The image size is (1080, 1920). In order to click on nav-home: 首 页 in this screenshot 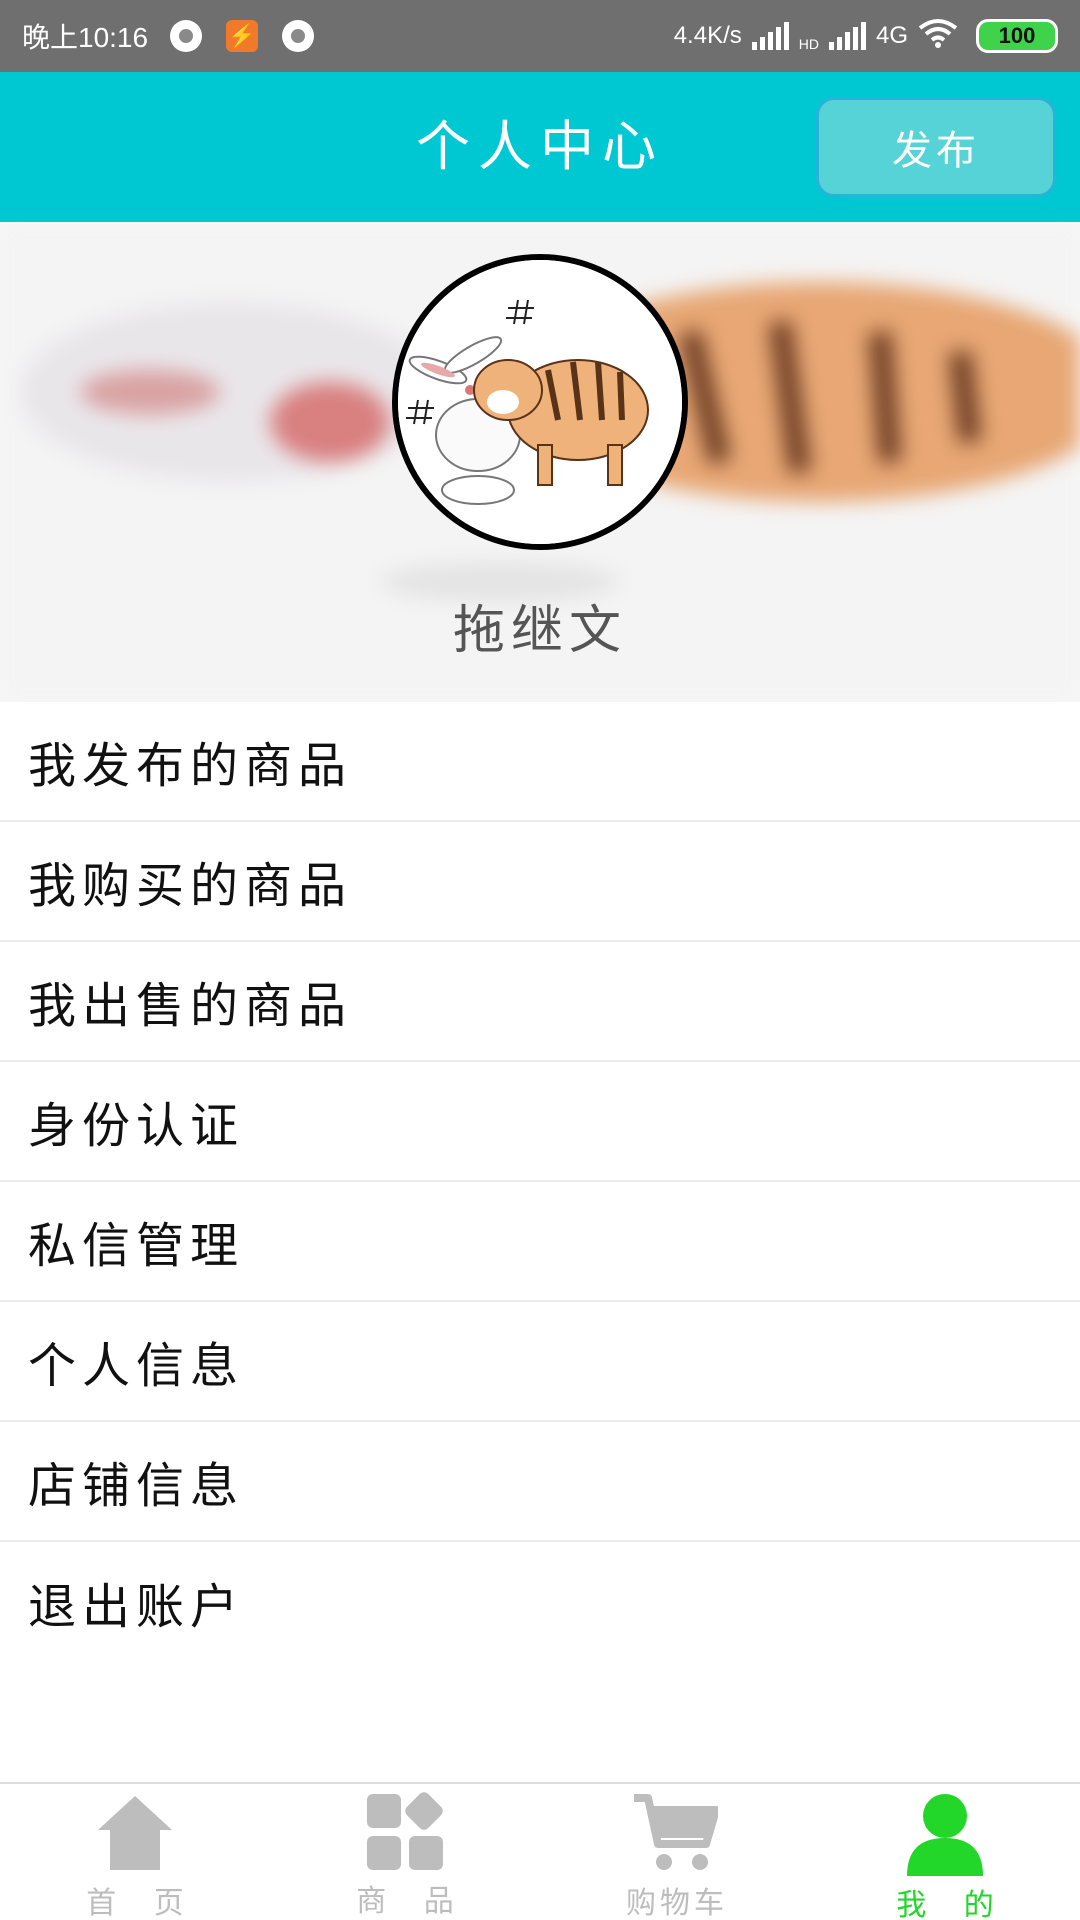, I will do `click(135, 1852)`.